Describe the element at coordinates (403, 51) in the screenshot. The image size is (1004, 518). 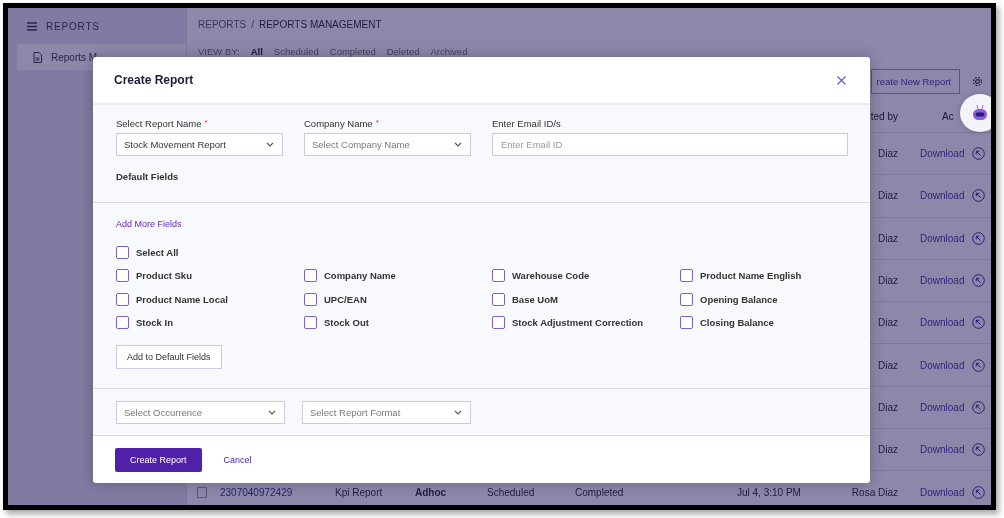
I see `filter-tab: Deleted` at that location.